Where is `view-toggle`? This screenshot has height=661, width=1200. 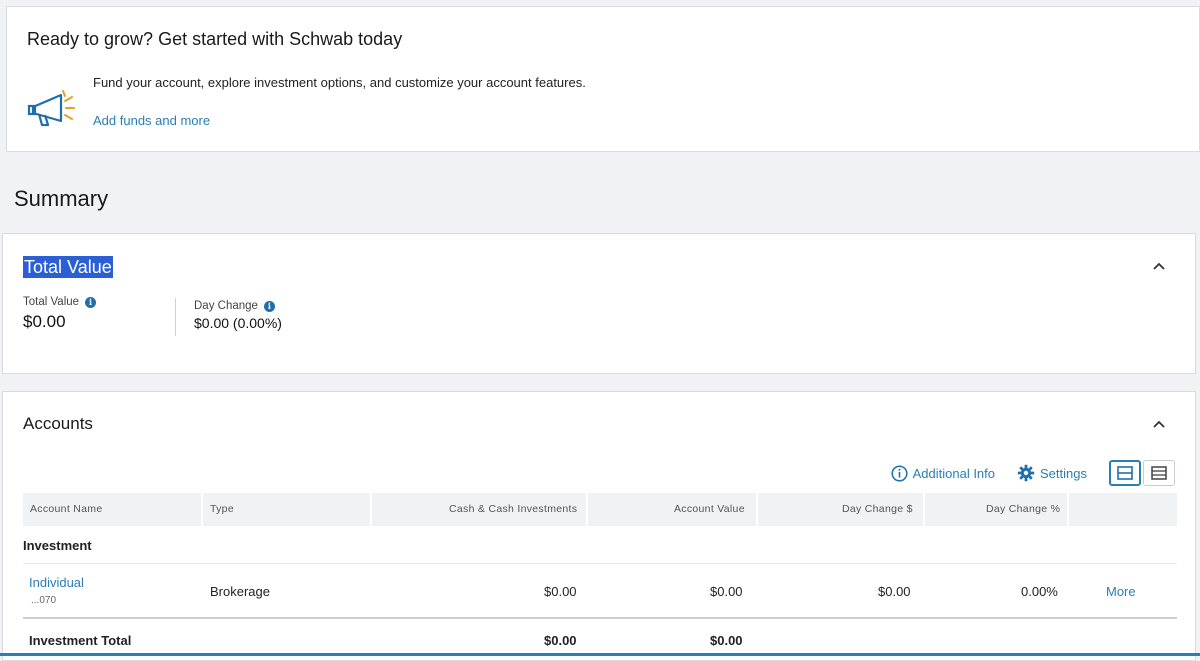 view-toggle is located at coordinates (1142, 473).